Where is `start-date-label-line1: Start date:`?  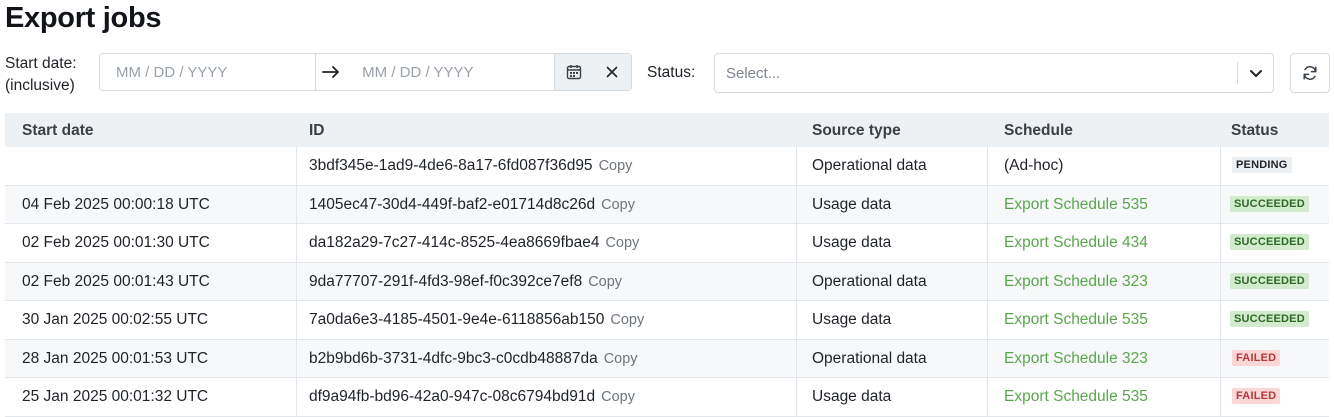
start-date-label-line1: Start date: is located at coordinates (41, 63).